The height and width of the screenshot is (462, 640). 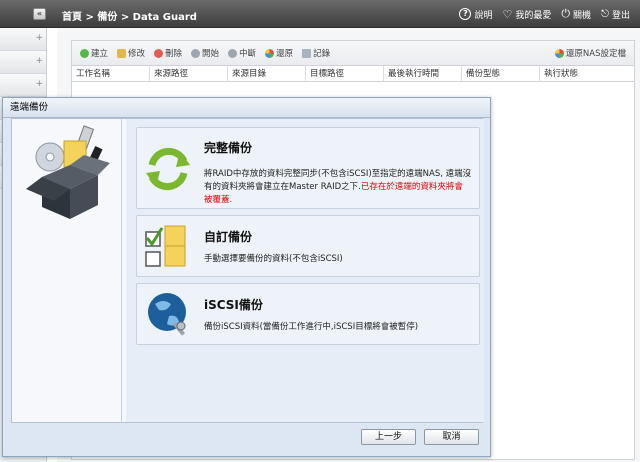 What do you see at coordinates (307, 53) in the screenshot?
I see `log-icon` at bounding box center [307, 53].